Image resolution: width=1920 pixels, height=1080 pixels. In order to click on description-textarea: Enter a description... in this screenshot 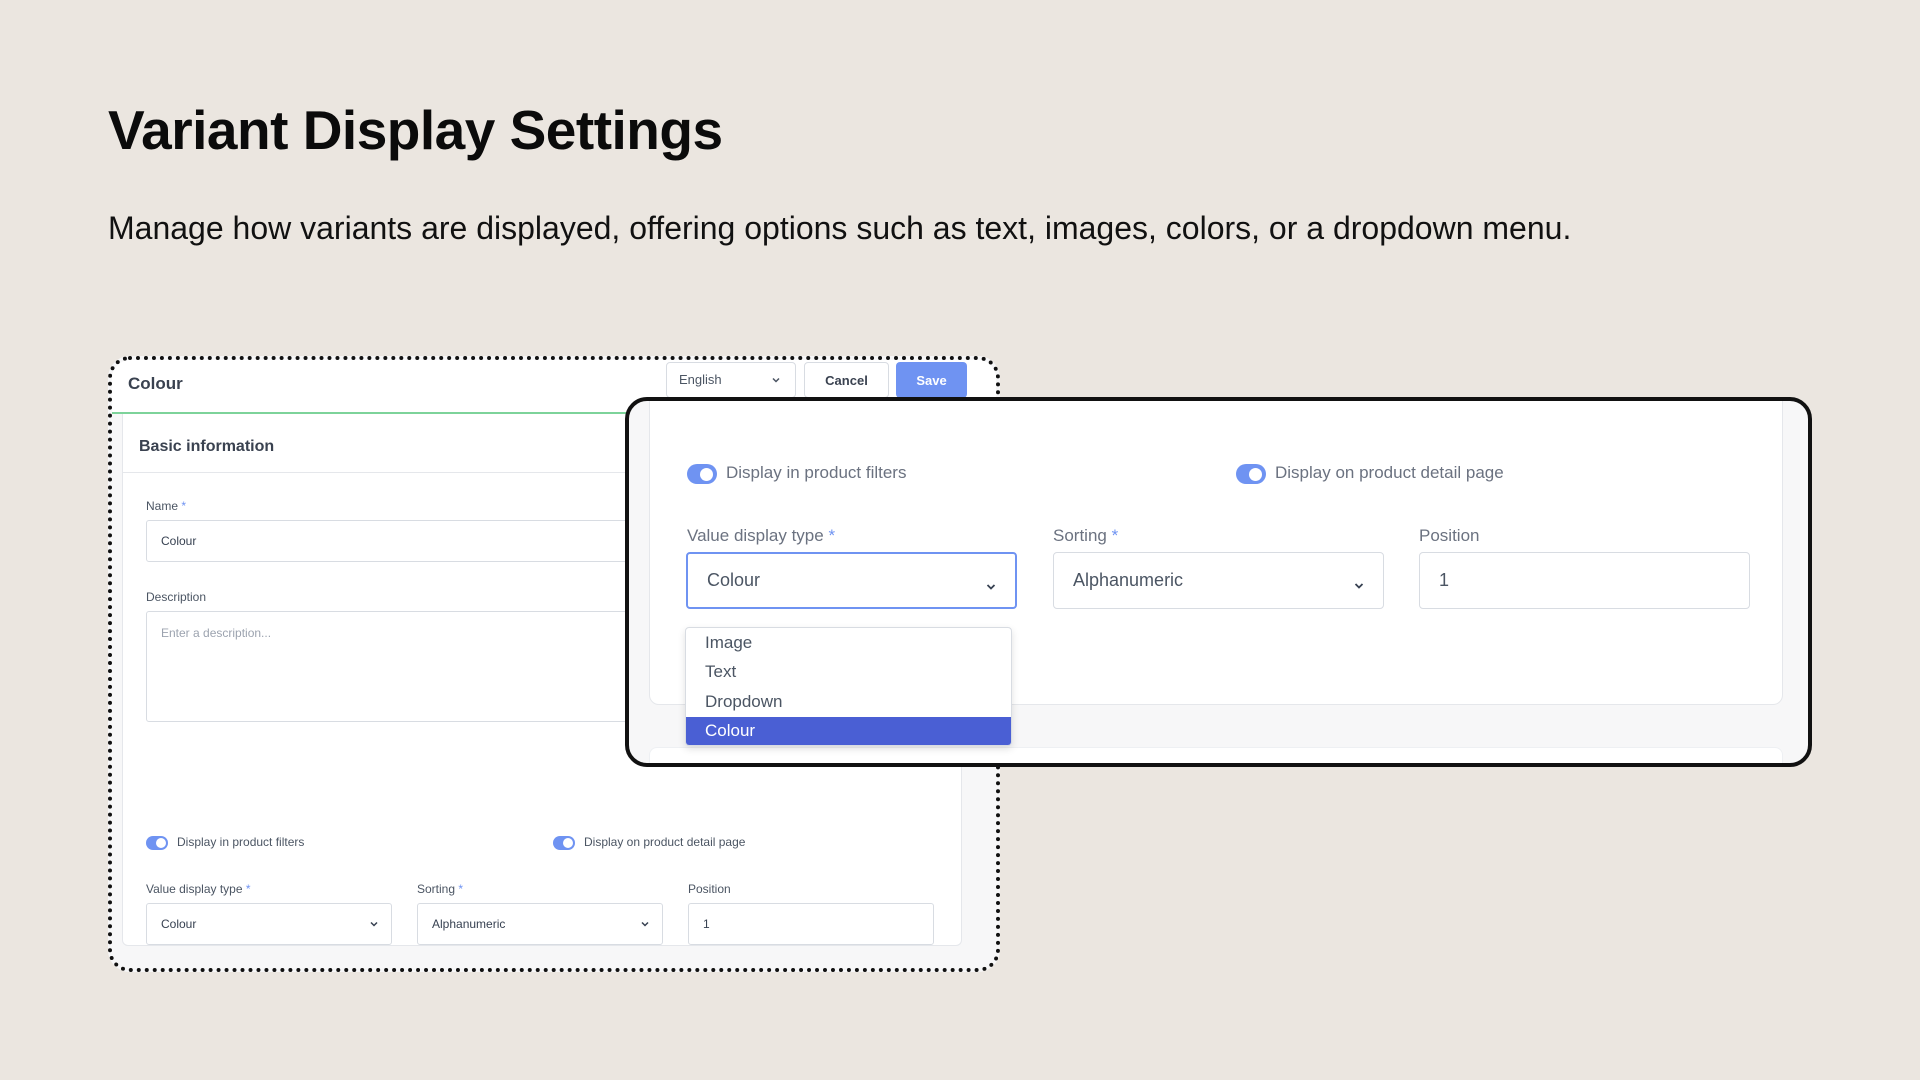, I will do `click(406, 666)`.